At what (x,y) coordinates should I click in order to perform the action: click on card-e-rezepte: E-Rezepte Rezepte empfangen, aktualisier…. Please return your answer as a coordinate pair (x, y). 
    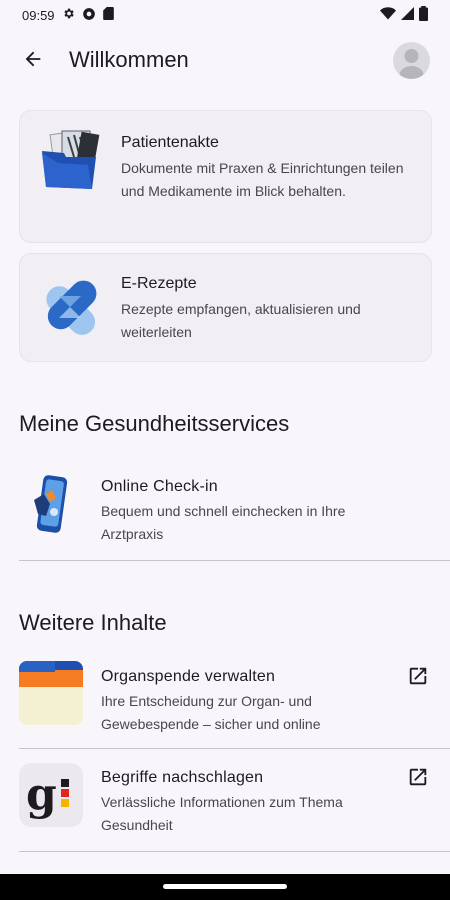
    Looking at the image, I should click on (225, 307).